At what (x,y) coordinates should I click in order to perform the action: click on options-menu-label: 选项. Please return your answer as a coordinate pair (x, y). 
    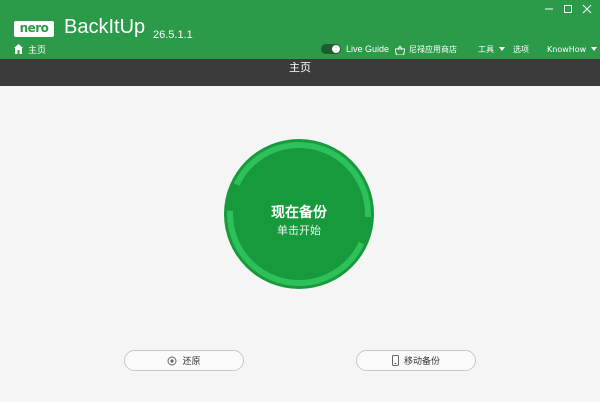
    Looking at the image, I should click on (521, 49).